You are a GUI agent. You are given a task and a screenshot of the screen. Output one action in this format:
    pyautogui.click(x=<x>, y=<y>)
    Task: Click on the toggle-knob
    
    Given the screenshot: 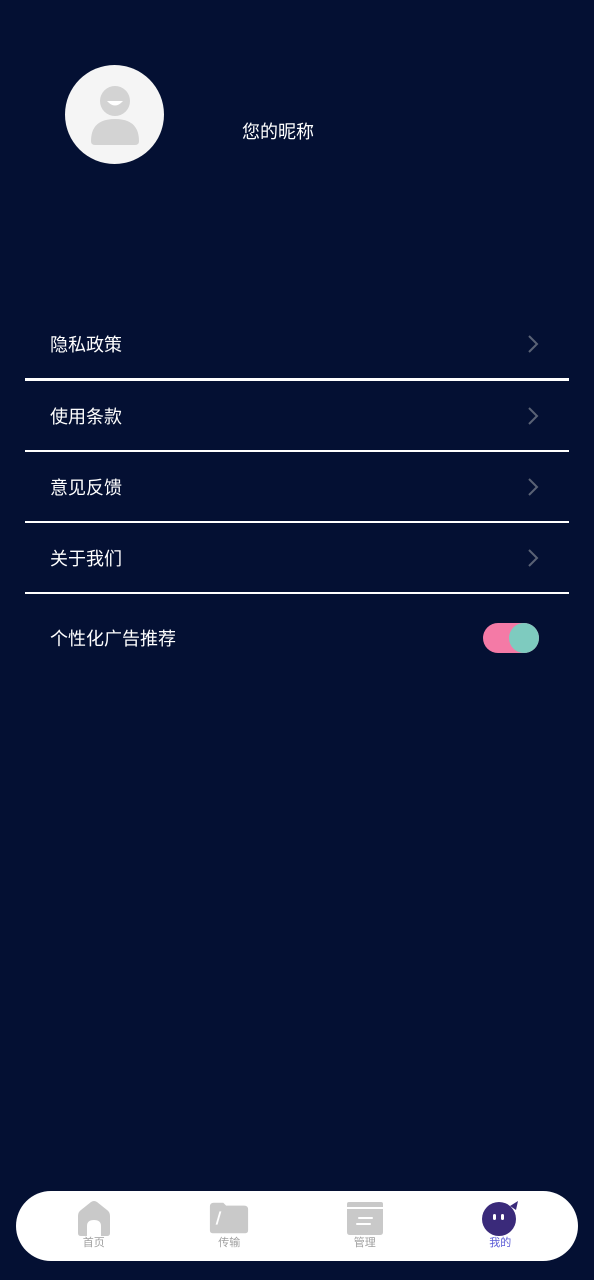 What is the action you would take?
    pyautogui.click(x=524, y=638)
    